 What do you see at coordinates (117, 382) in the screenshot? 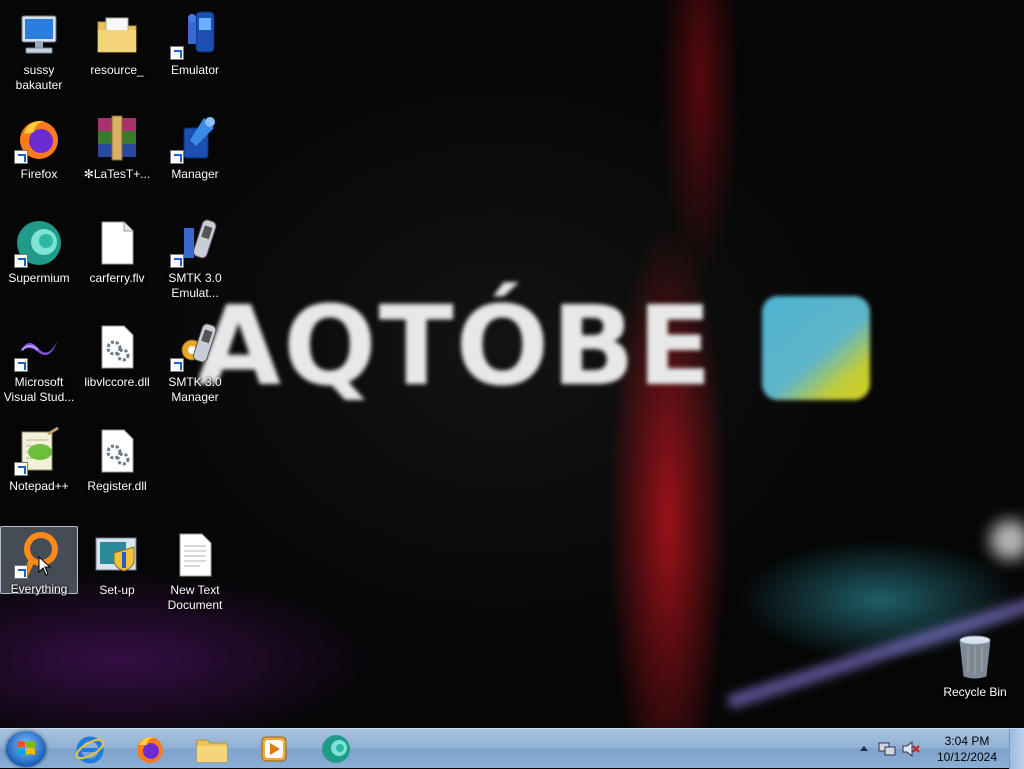
I see `desktop-icon-label: libvlccore.dll` at bounding box center [117, 382].